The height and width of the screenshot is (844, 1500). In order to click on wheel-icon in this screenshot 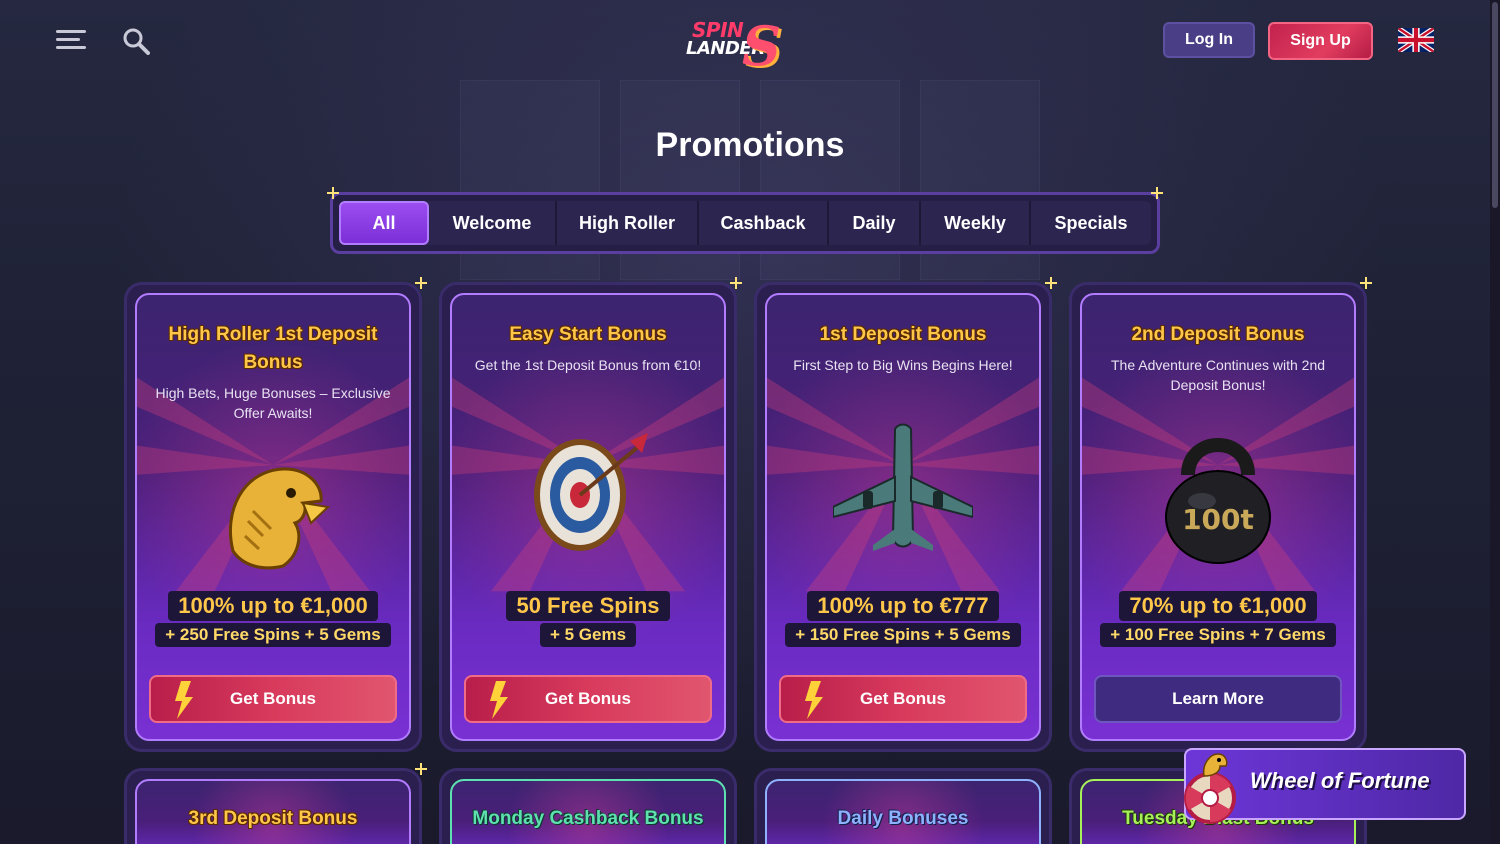, I will do `click(1210, 798)`.